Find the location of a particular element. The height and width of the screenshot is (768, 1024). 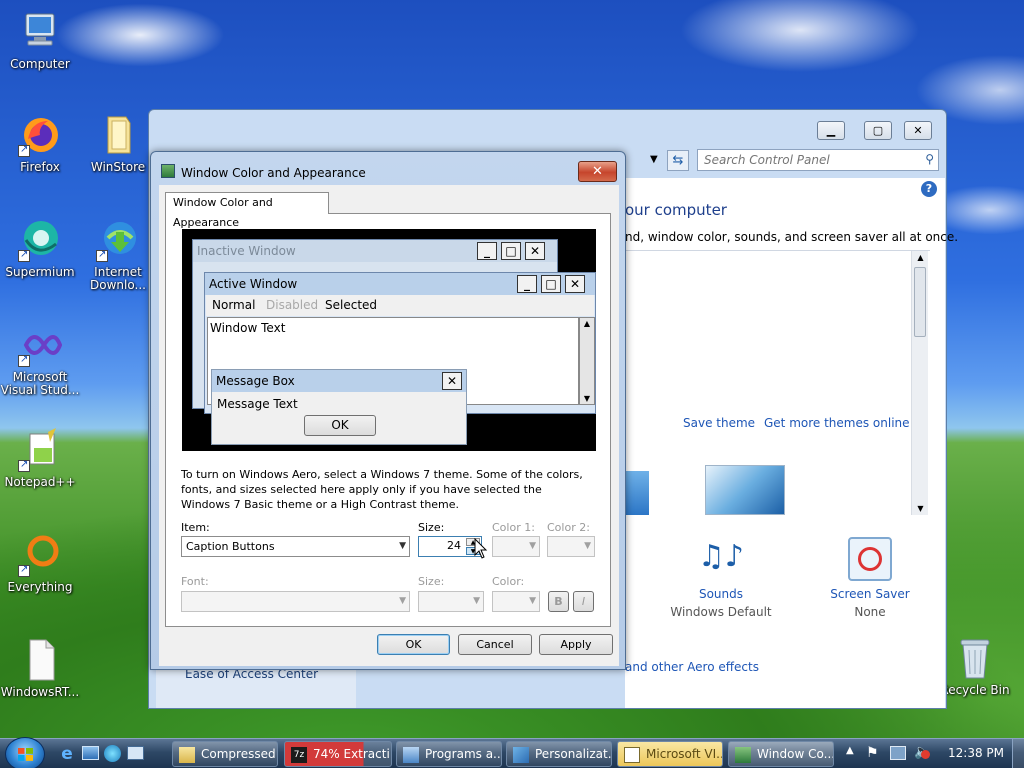

search-box: ⚲ is located at coordinates (818, 160).